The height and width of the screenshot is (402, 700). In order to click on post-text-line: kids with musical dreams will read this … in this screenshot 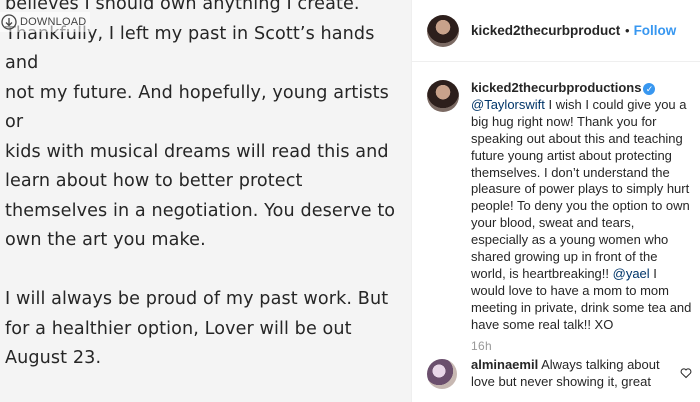, I will do `click(197, 151)`.